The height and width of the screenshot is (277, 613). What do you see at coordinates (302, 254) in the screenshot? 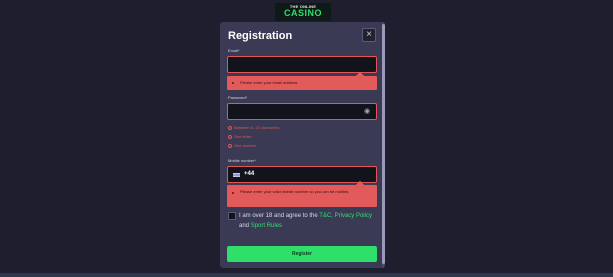
I see `register-button: Register` at bounding box center [302, 254].